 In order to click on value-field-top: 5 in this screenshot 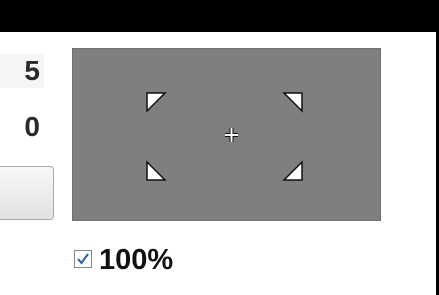, I will do `click(22, 71)`.